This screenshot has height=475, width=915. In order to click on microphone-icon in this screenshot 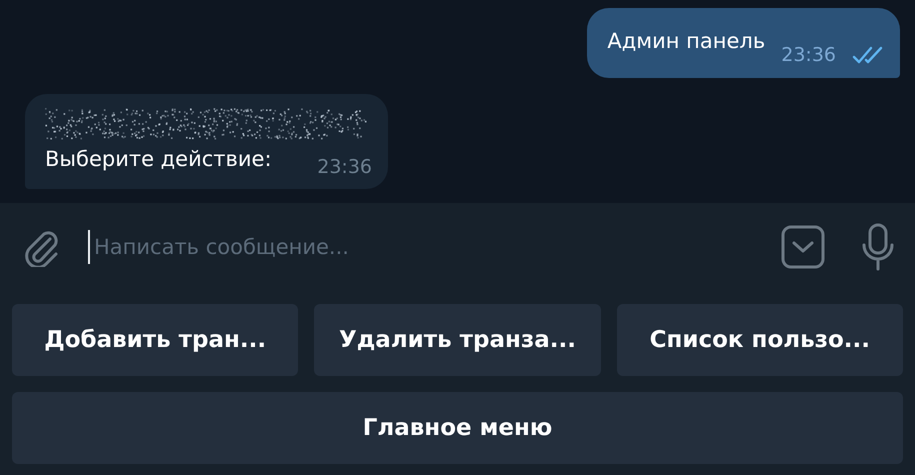, I will do `click(878, 246)`.